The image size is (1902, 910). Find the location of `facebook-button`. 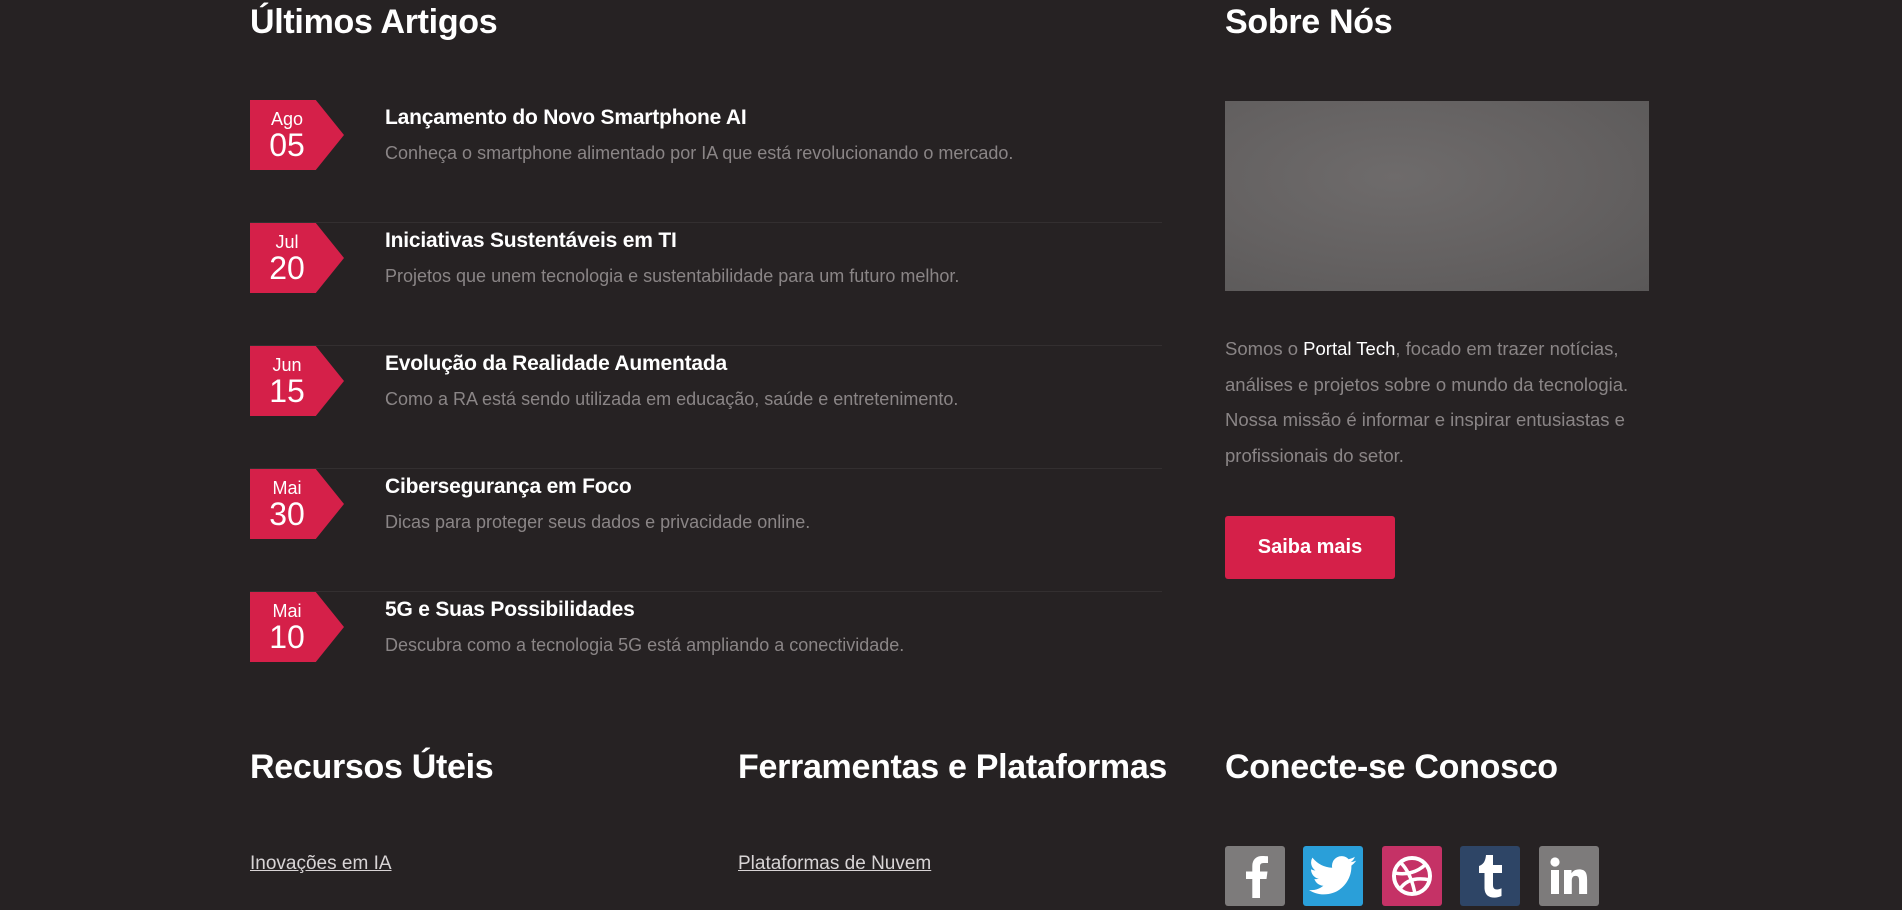

facebook-button is located at coordinates (1255, 876).